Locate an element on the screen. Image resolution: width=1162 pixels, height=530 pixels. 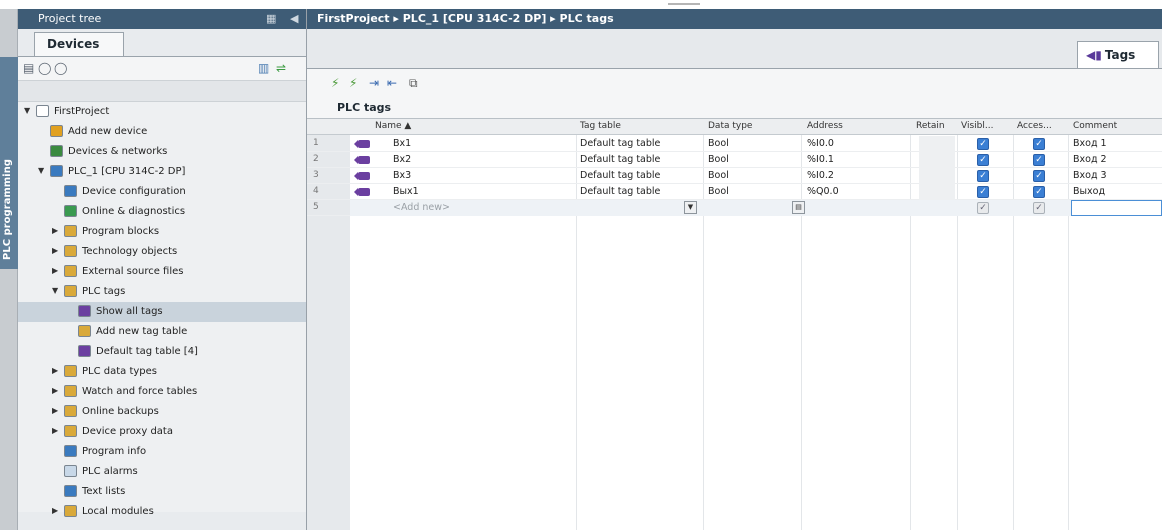
tree-item: Add new device is located at coordinates (162, 132).